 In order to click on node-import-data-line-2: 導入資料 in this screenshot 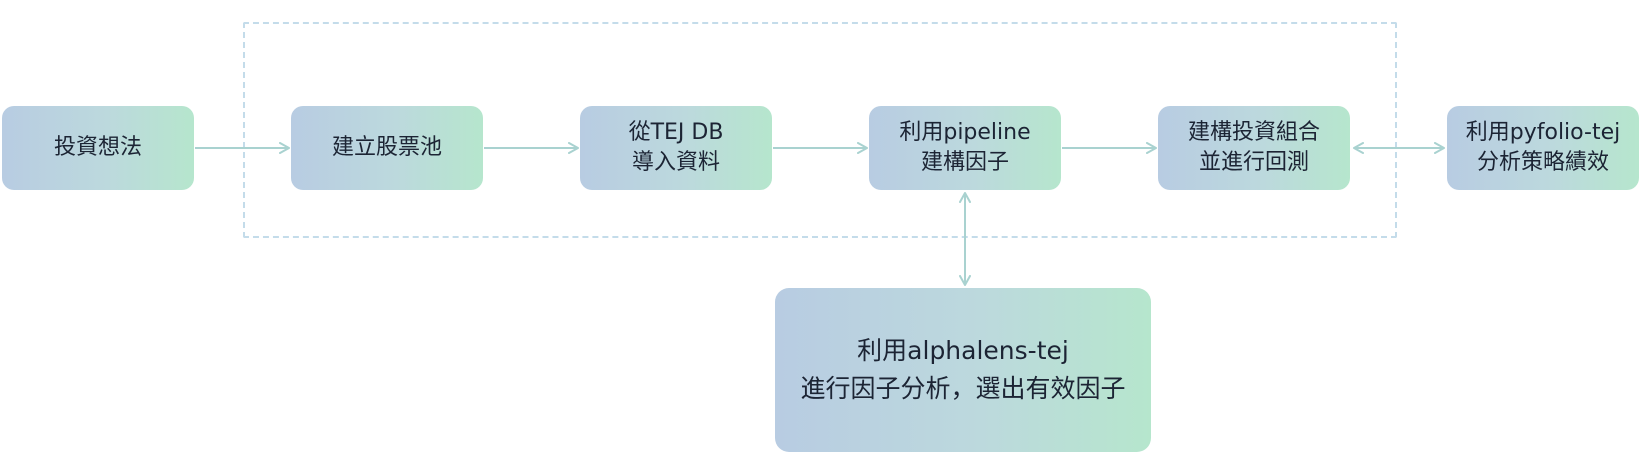, I will do `click(675, 162)`.